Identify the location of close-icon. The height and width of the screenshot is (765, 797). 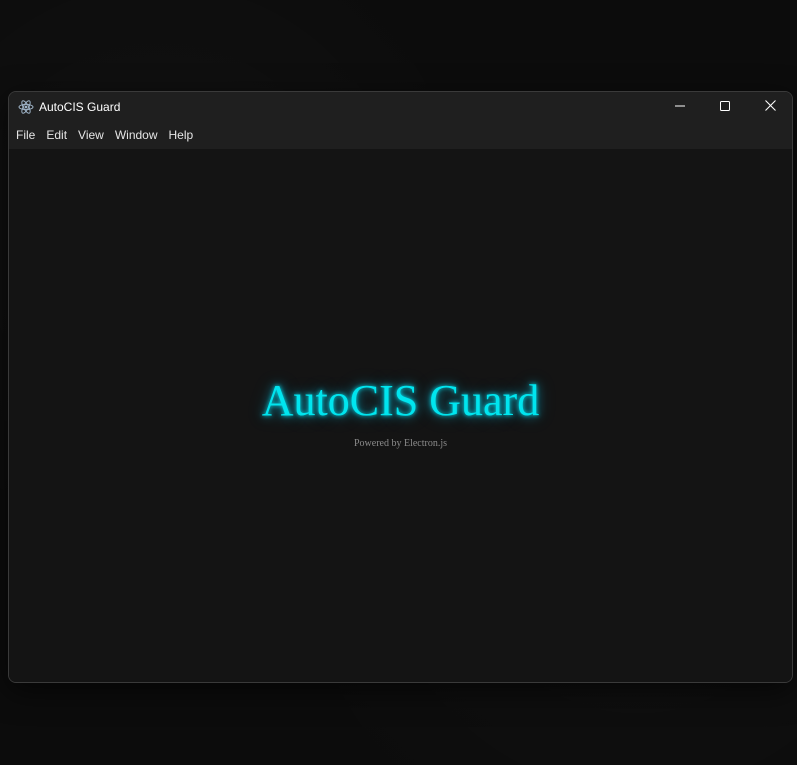
(770, 107).